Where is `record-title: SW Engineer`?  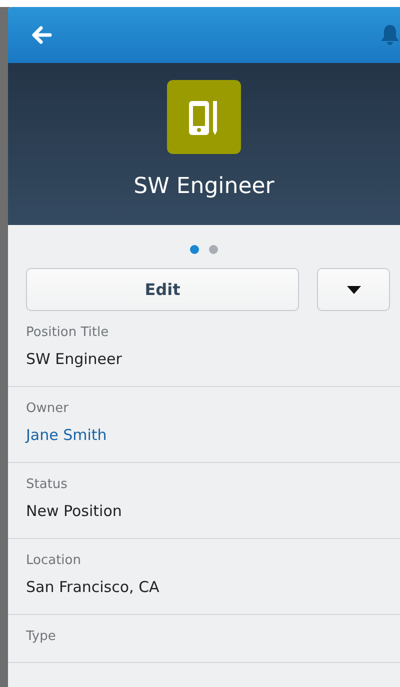
record-title: SW Engineer is located at coordinates (204, 186).